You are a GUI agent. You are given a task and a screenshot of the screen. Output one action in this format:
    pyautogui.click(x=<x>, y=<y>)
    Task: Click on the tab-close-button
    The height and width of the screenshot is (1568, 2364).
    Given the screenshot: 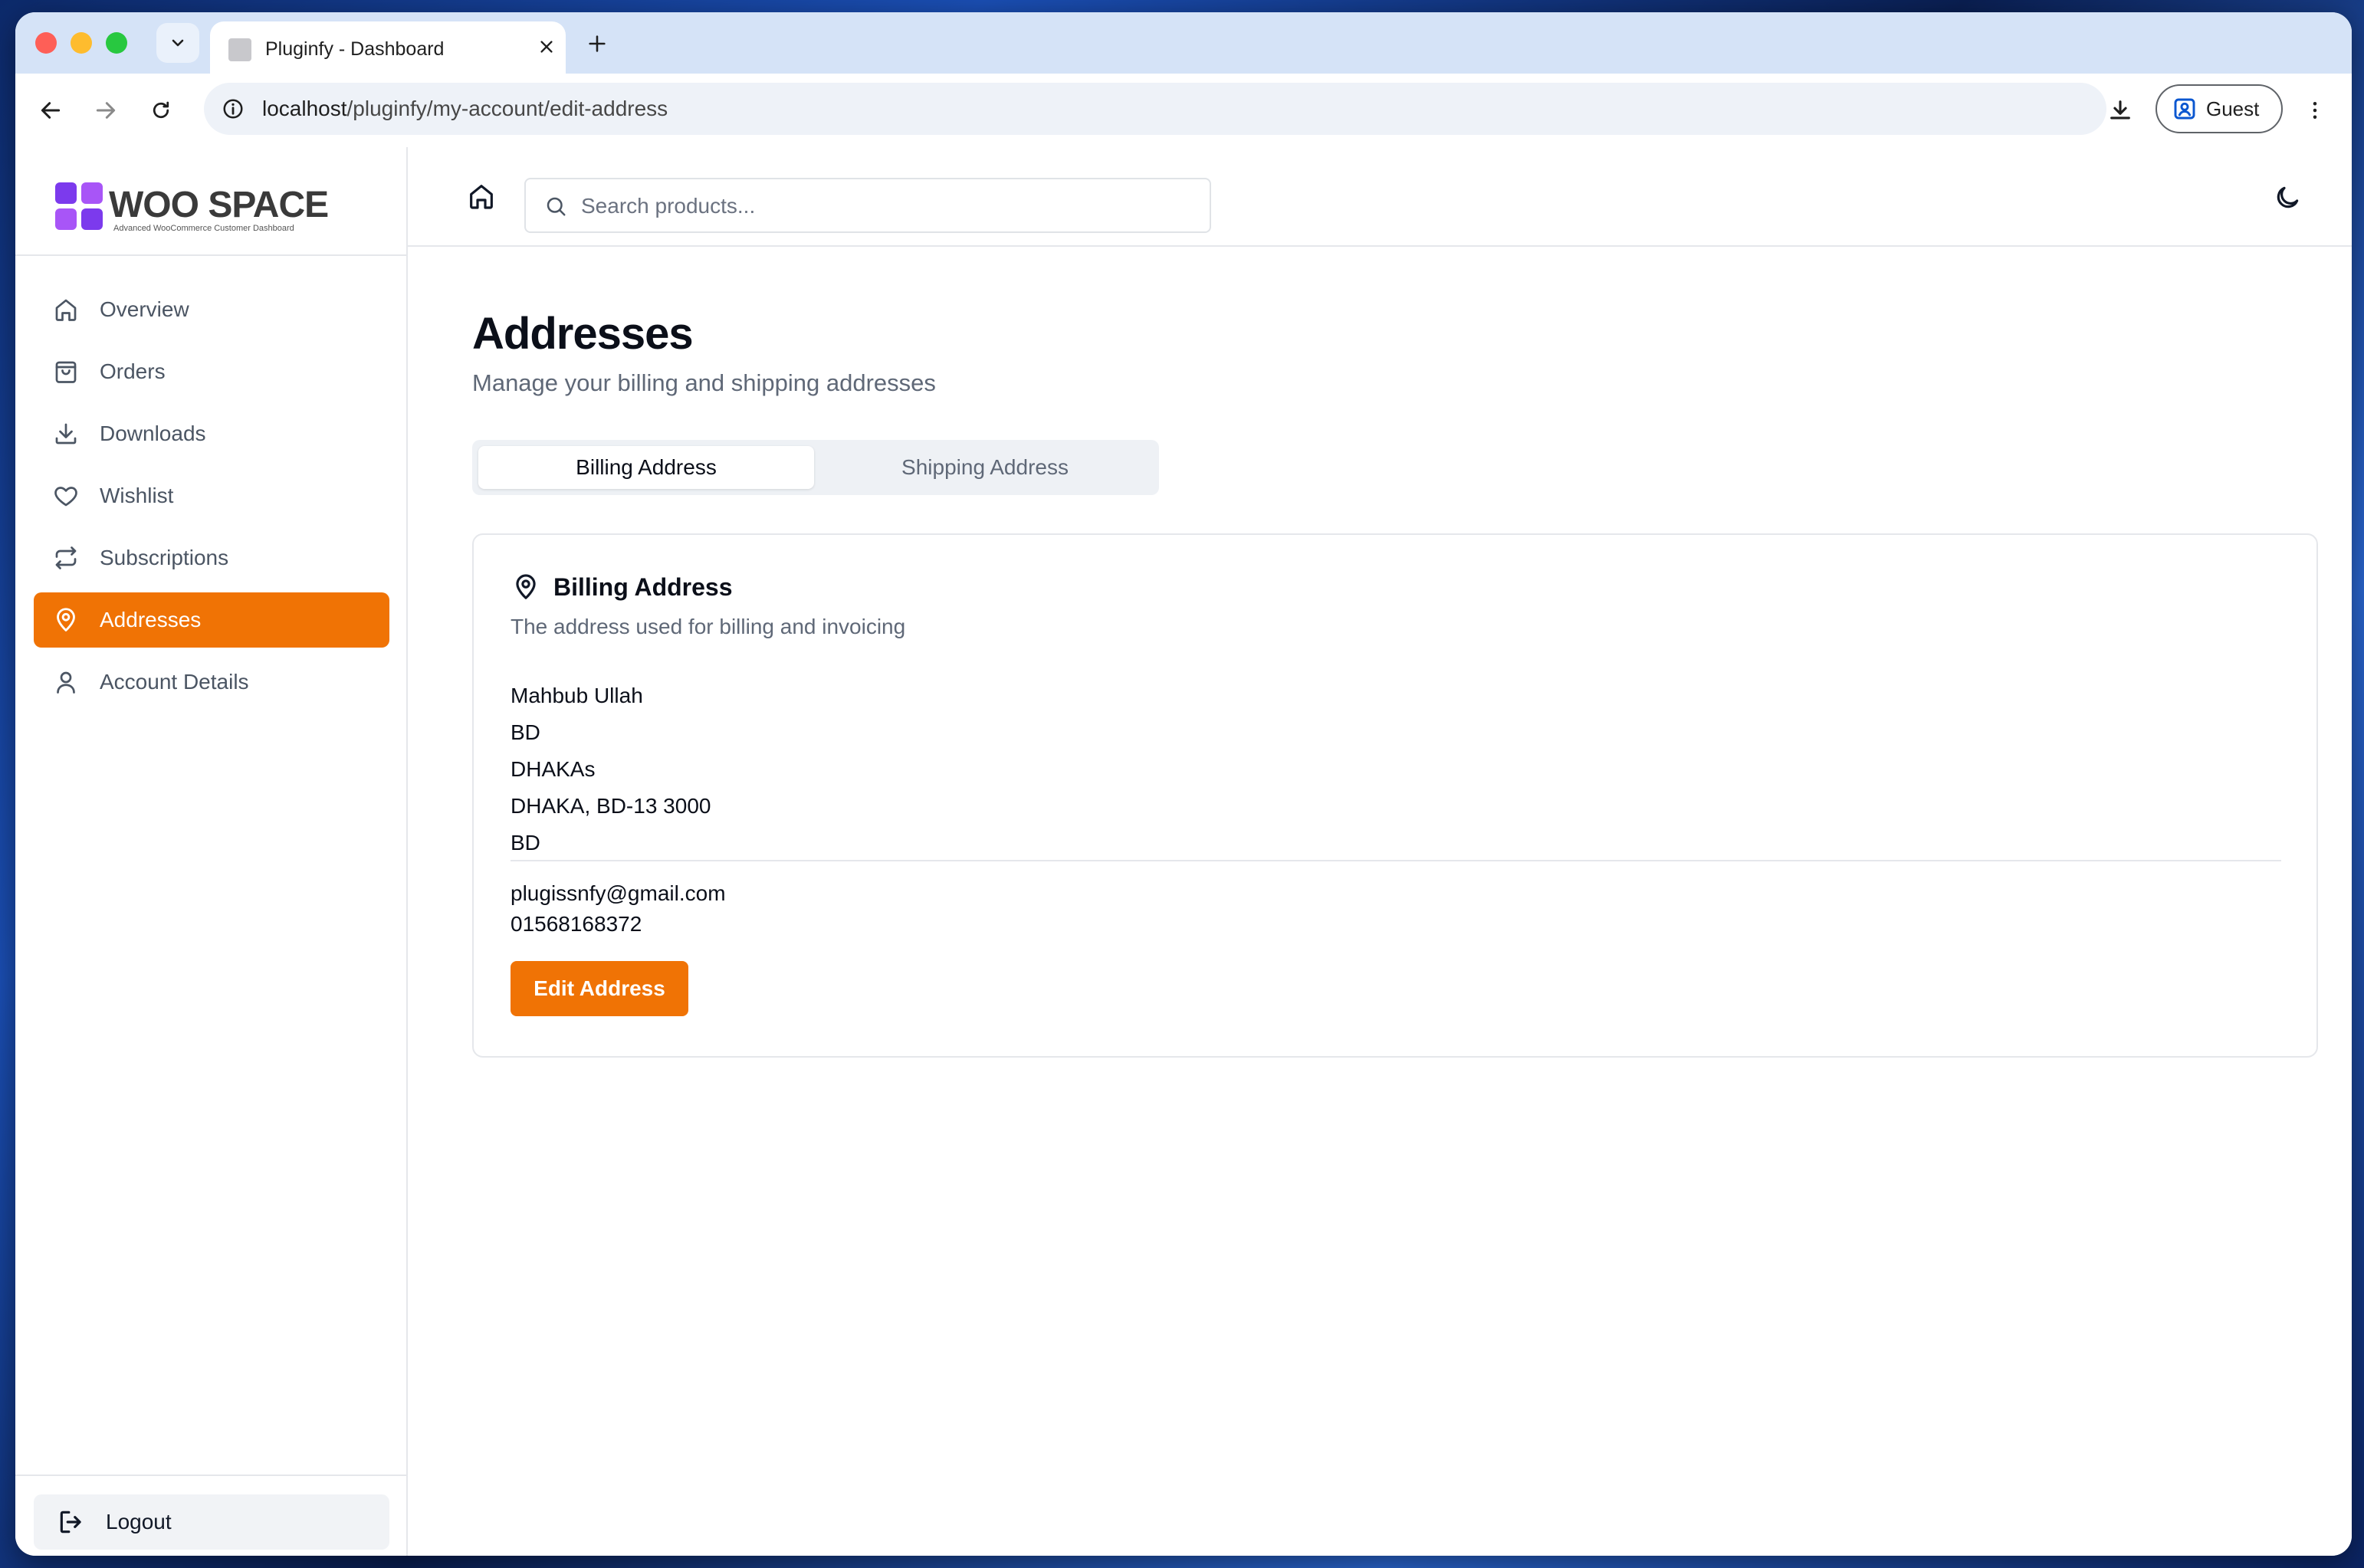 What is the action you would take?
    pyautogui.click(x=546, y=46)
    